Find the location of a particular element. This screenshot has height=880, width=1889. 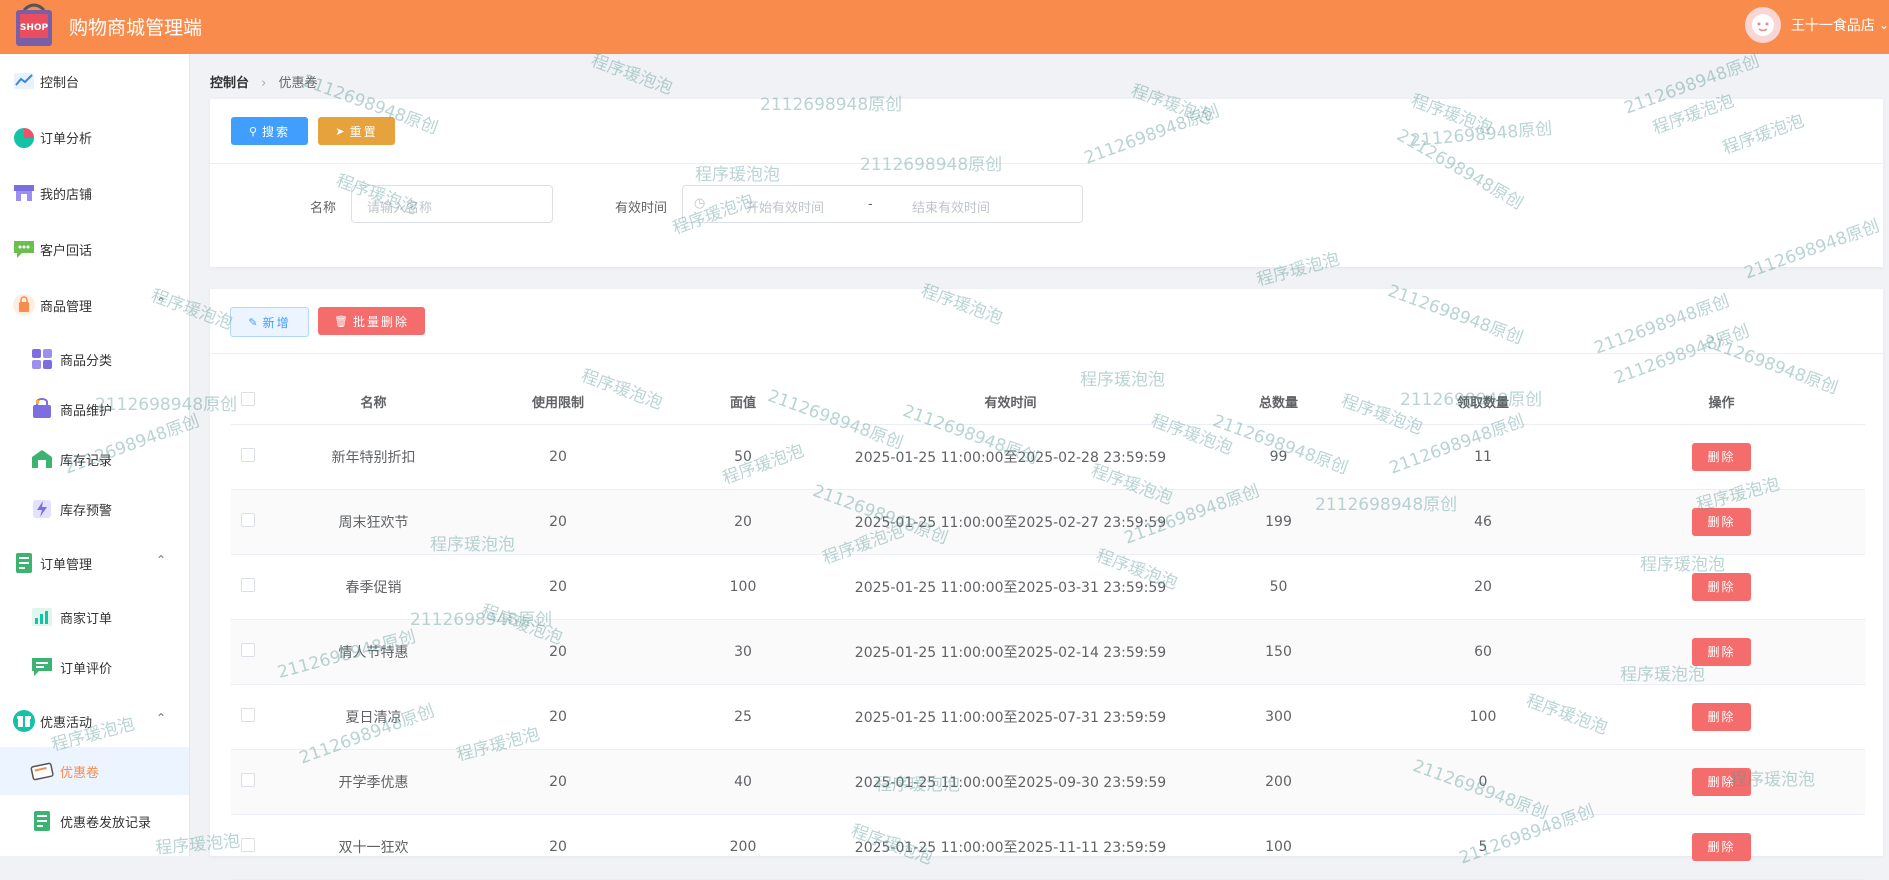

sidebar-item-label: 客户回话 is located at coordinates (66, 251).